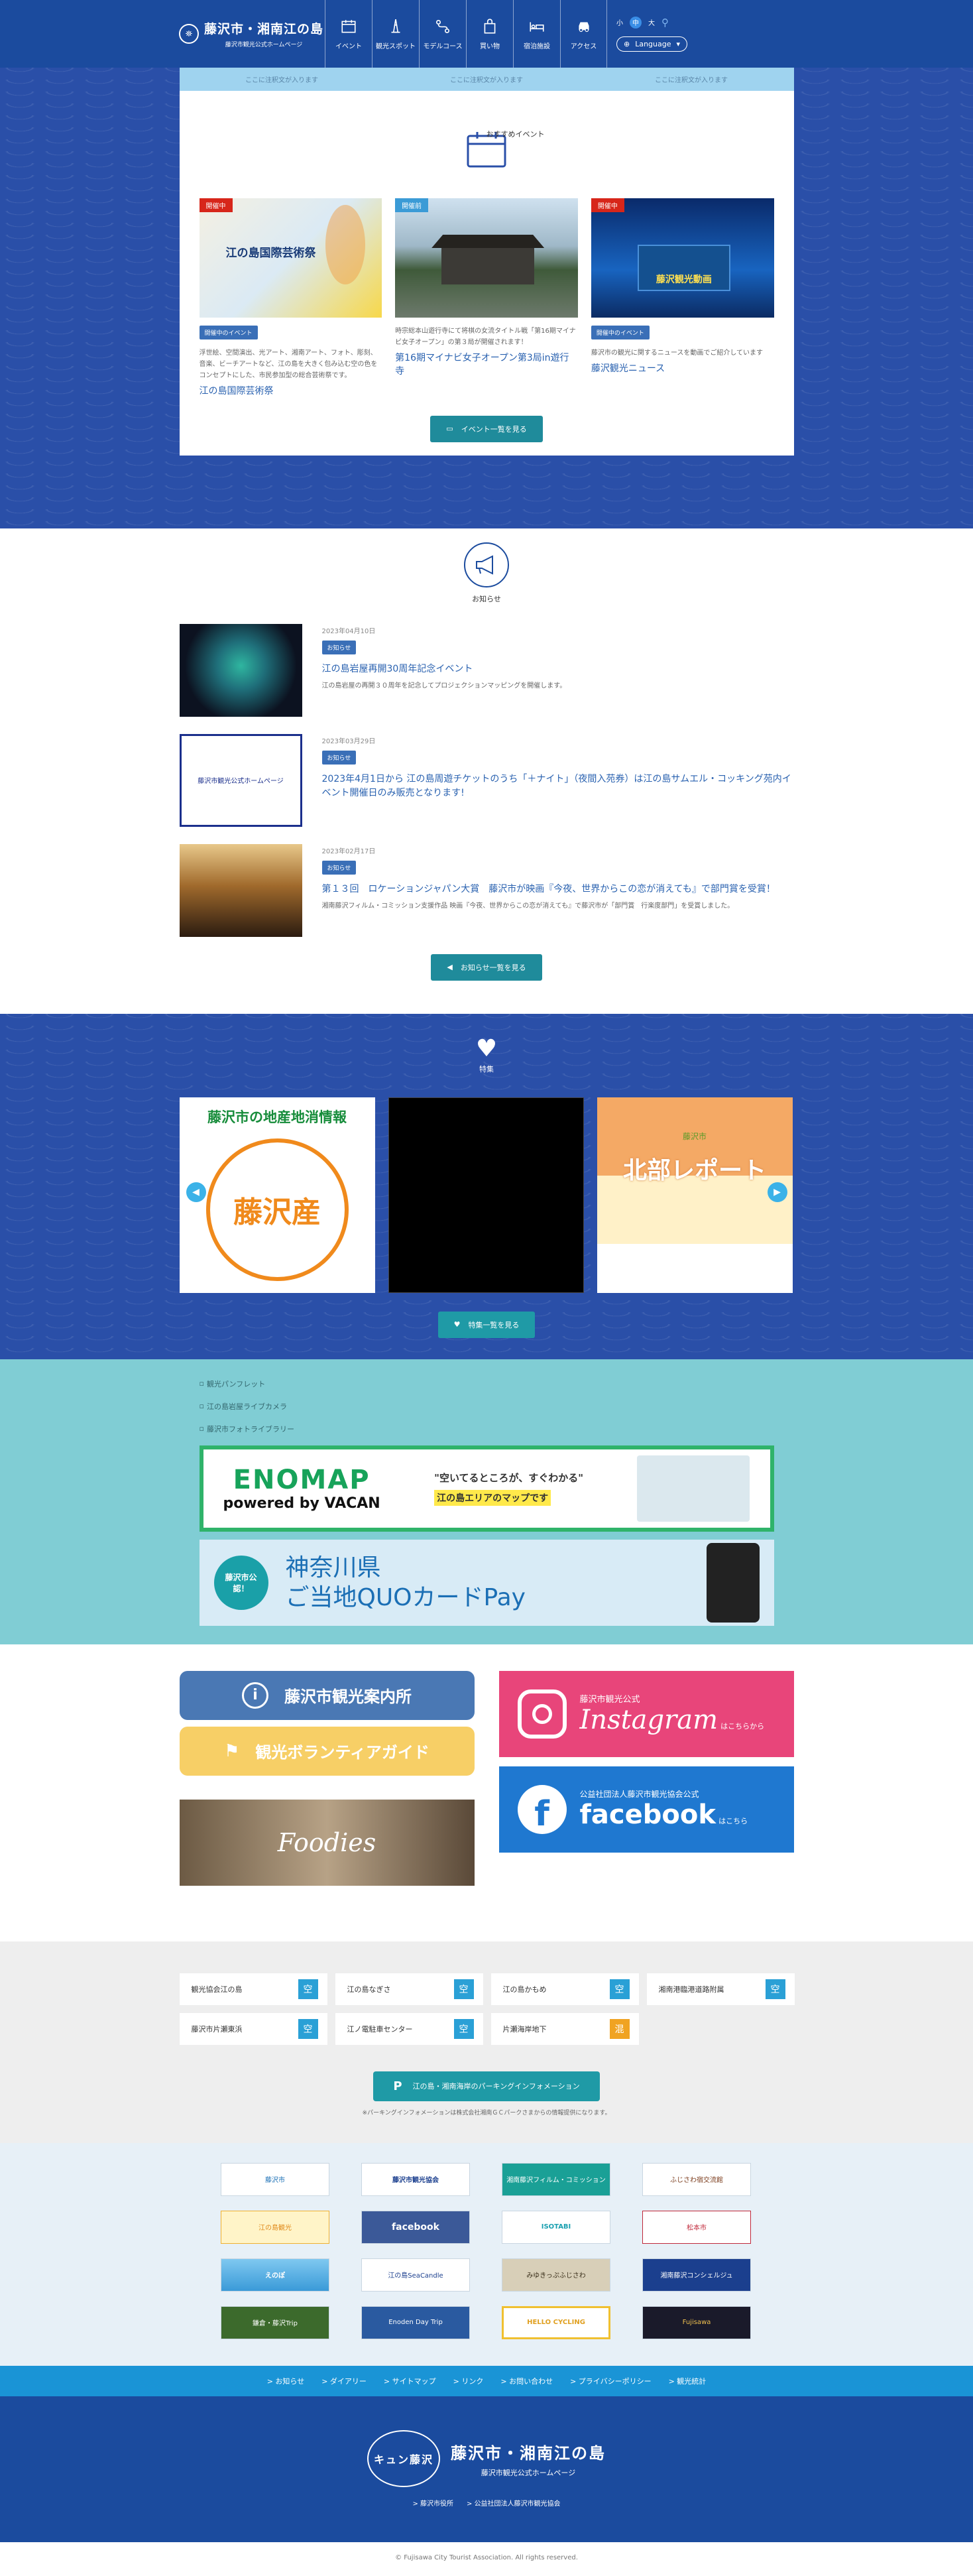 Image resolution: width=973 pixels, height=2576 pixels. What do you see at coordinates (646, 1809) in the screenshot?
I see `facebook-banner: f 公益社団法人藤沢市観光協会公式 facebook はこちら` at bounding box center [646, 1809].